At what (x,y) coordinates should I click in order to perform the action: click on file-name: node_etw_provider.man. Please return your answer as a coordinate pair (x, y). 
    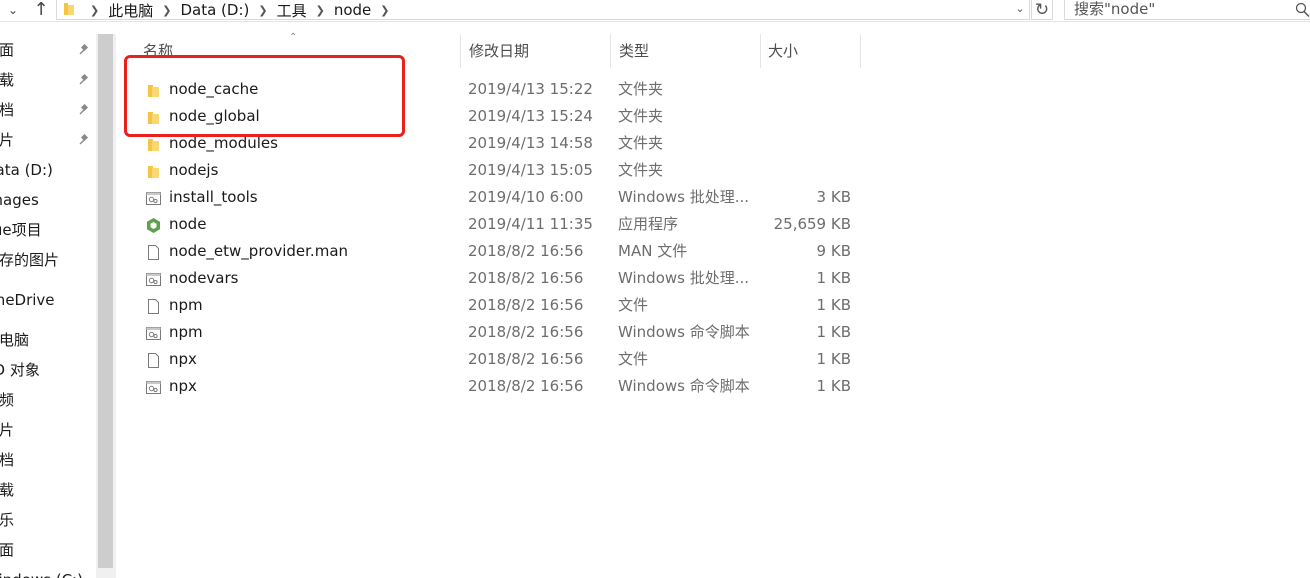
    Looking at the image, I should click on (259, 251).